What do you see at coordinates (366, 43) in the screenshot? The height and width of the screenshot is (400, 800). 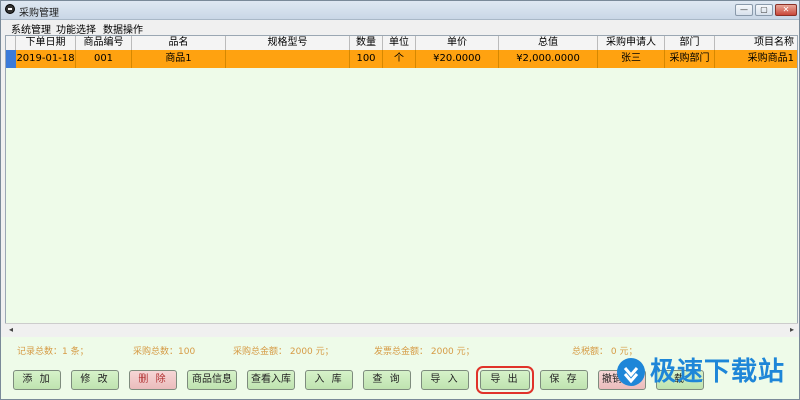 I see `col-quantity: 数量` at bounding box center [366, 43].